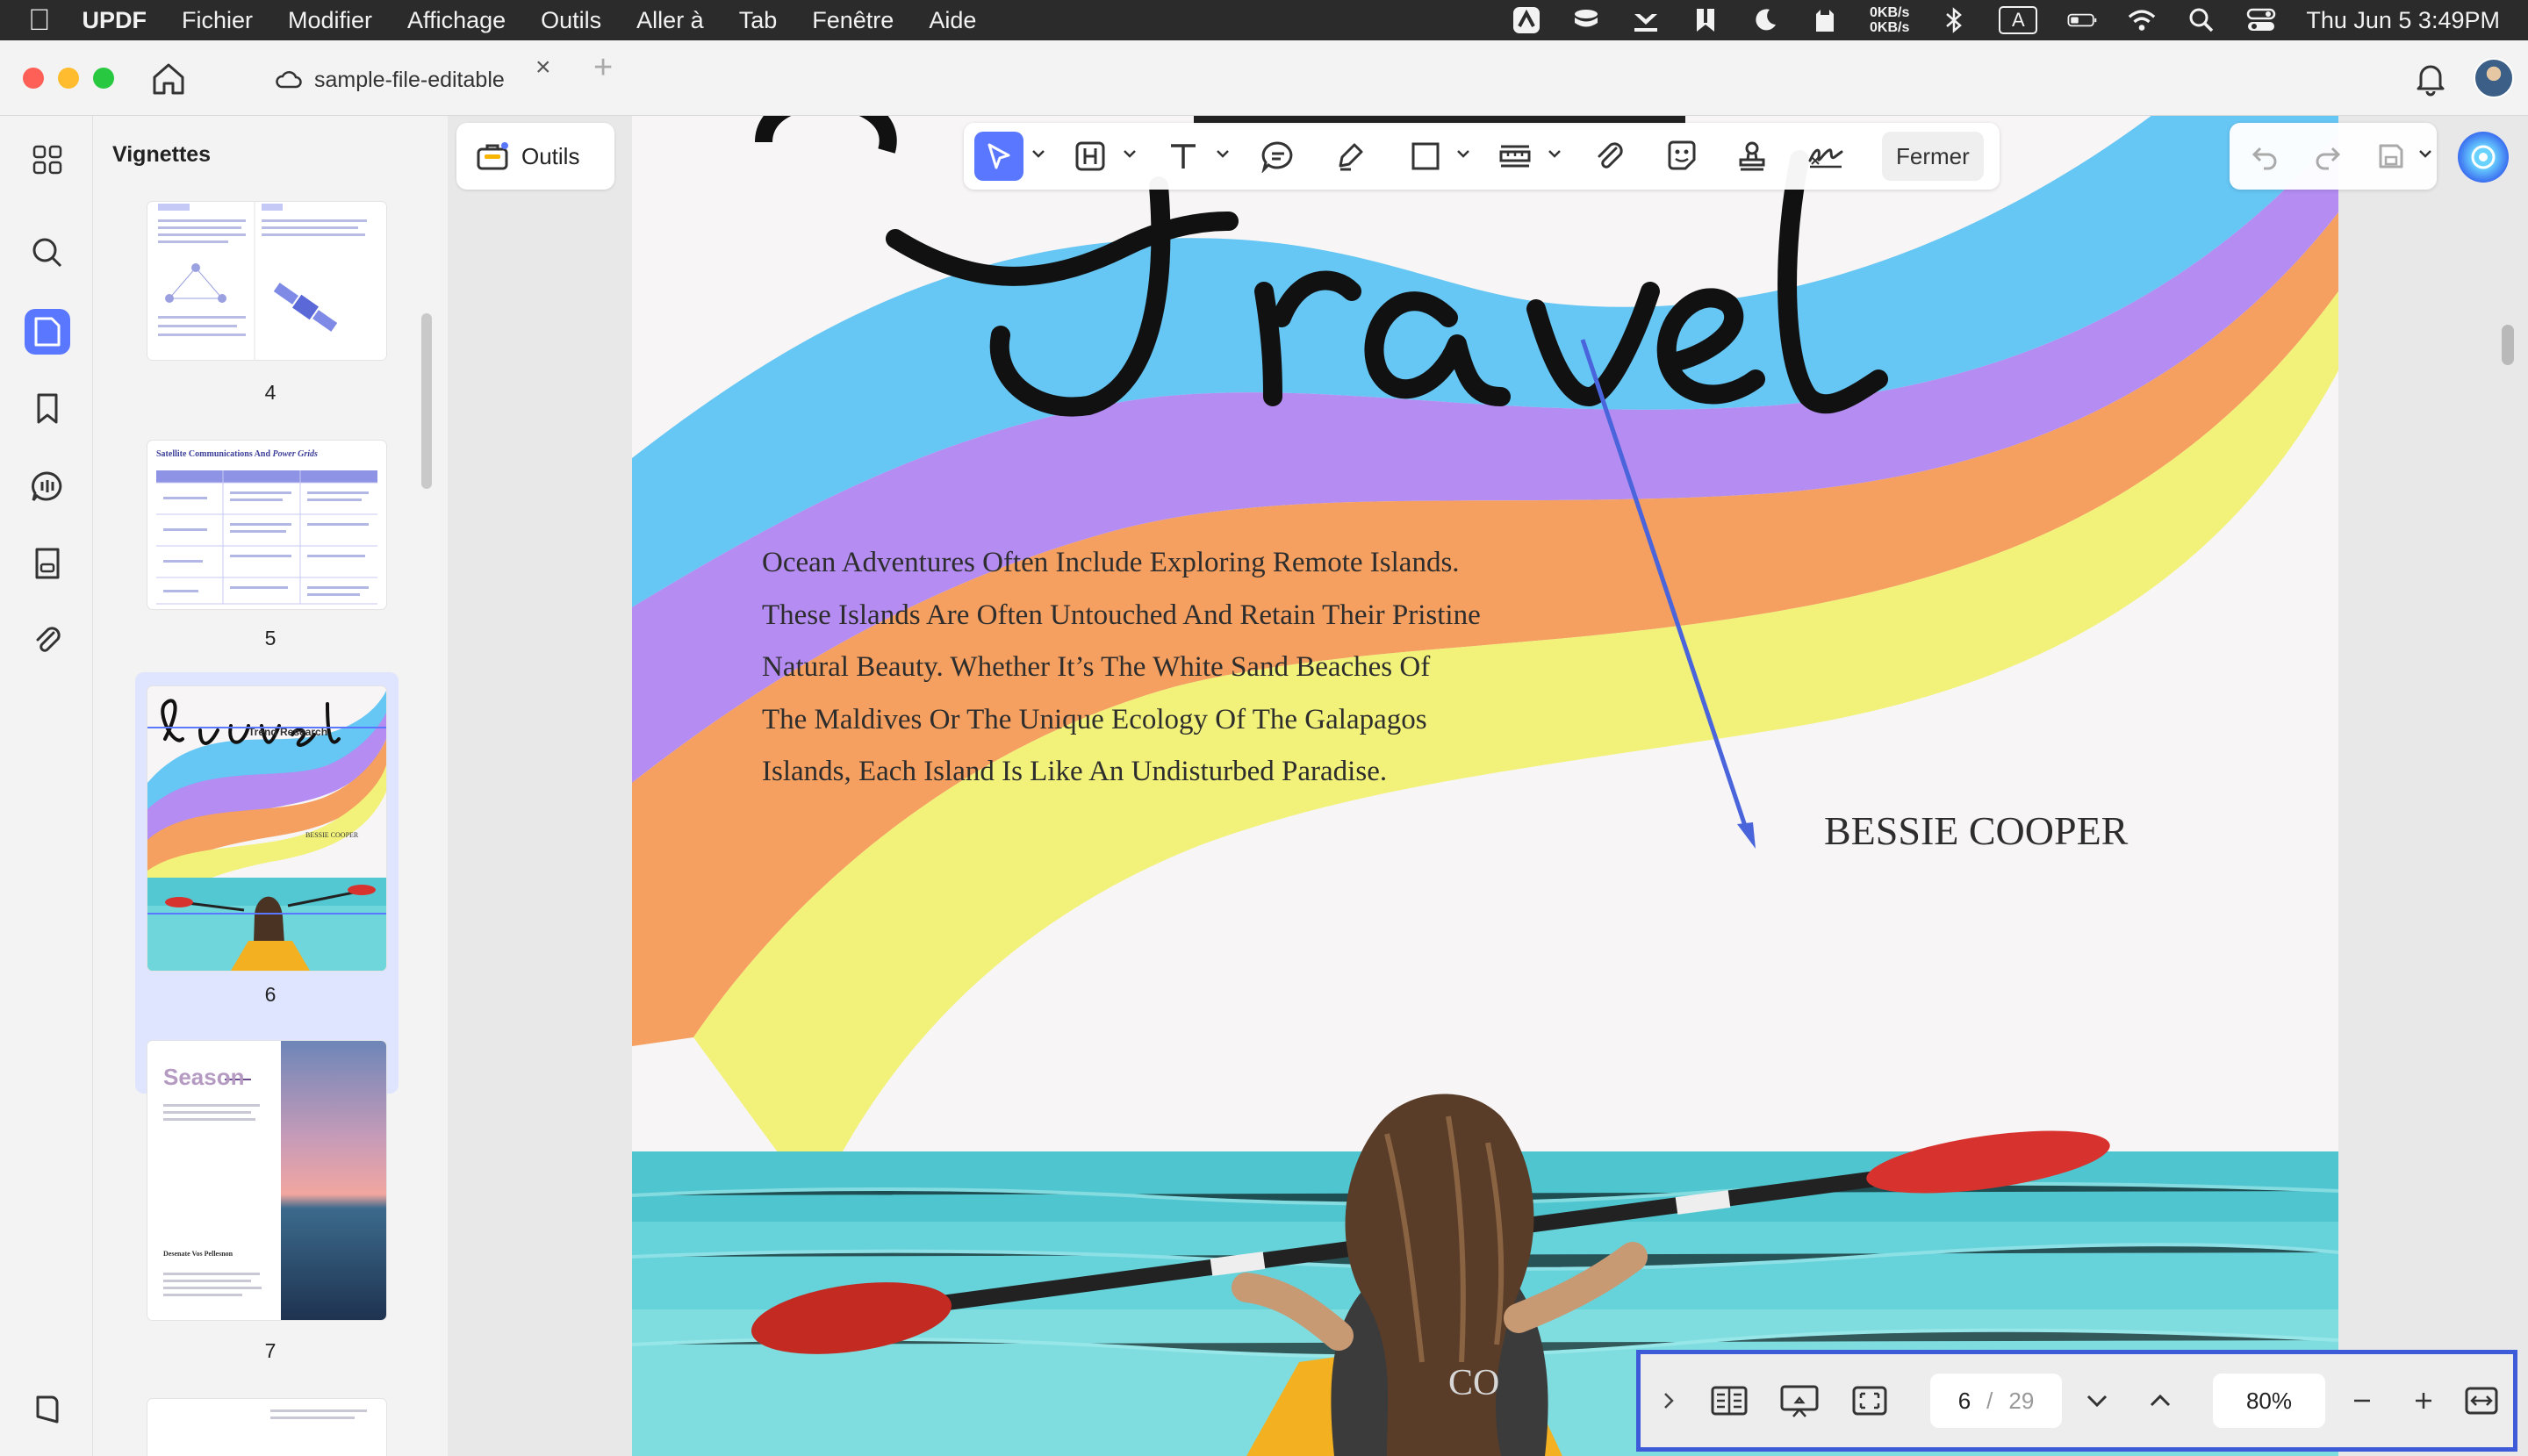 The height and width of the screenshot is (1456, 2528). What do you see at coordinates (1933, 156) in the screenshot?
I see `close-annotation-button: Fermer` at bounding box center [1933, 156].